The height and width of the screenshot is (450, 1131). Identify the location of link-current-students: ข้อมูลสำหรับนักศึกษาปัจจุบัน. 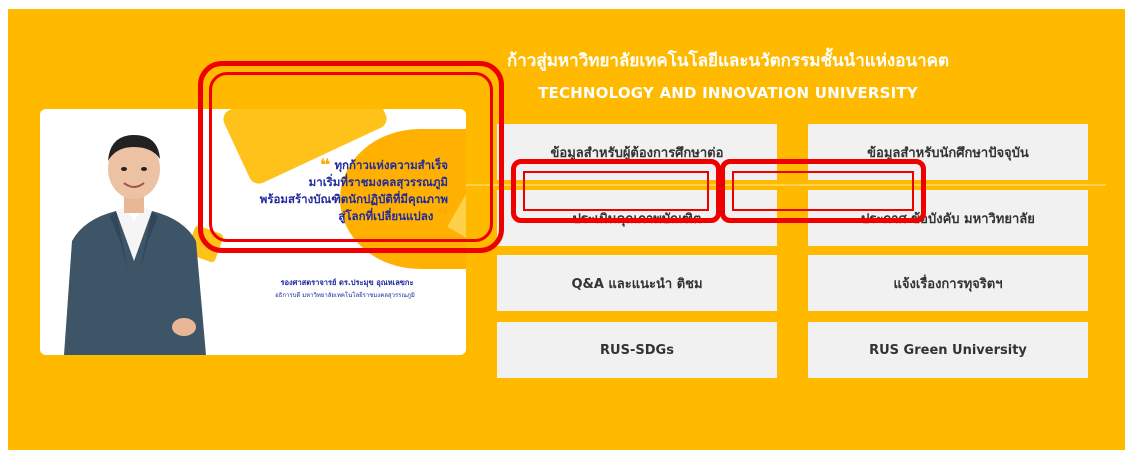
(948, 152).